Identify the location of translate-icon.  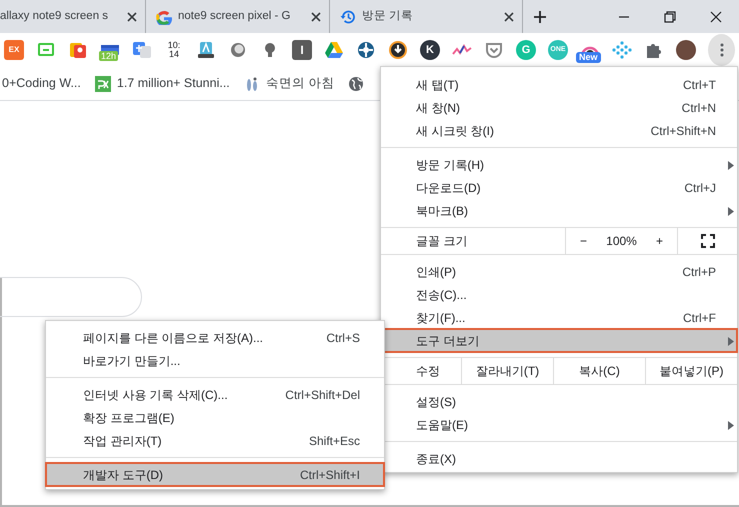
(142, 50).